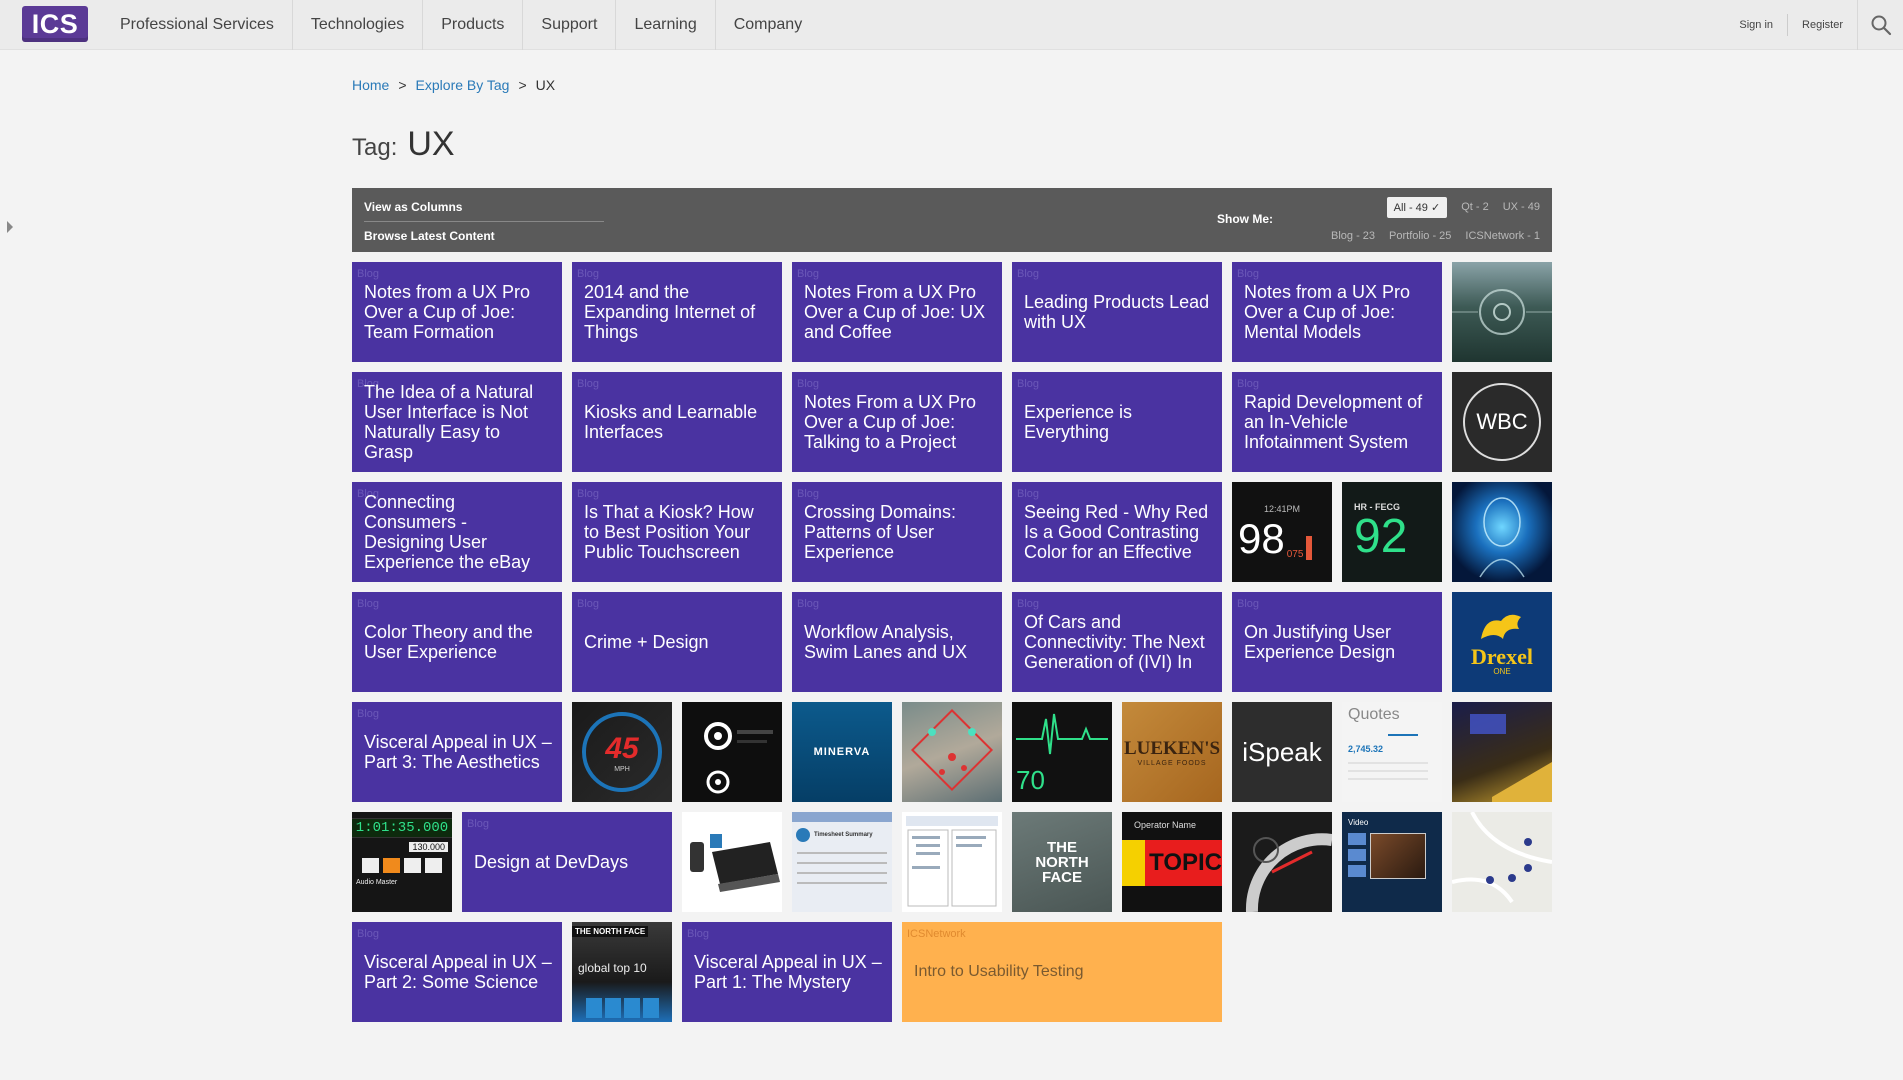 Image resolution: width=1903 pixels, height=1080 pixels. Describe the element at coordinates (484, 236) in the screenshot. I see `browse-latest-link: Browse Latest Content` at that location.